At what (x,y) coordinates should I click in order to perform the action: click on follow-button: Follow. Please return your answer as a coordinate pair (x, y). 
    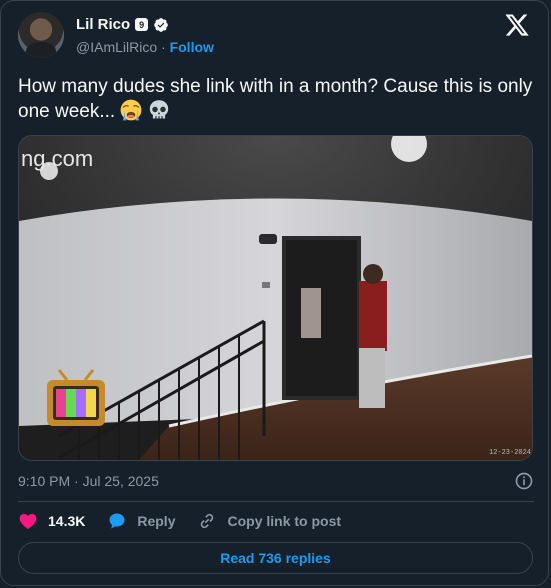
    Looking at the image, I should click on (192, 47).